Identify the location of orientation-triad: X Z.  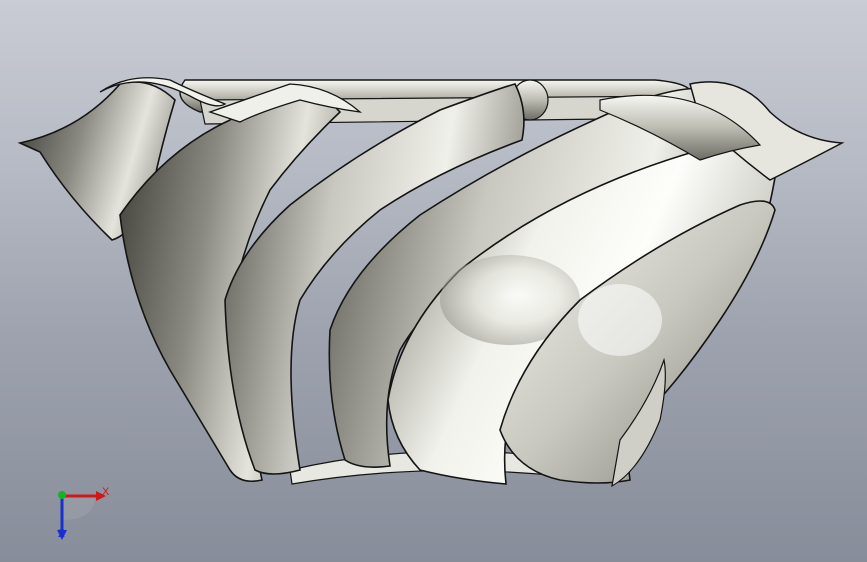
(80, 513).